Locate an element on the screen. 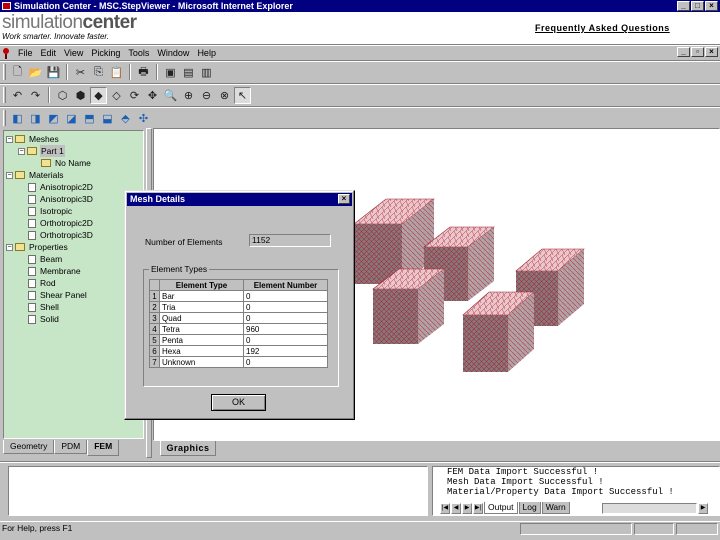  mdi-close-button: × is located at coordinates (711, 52).